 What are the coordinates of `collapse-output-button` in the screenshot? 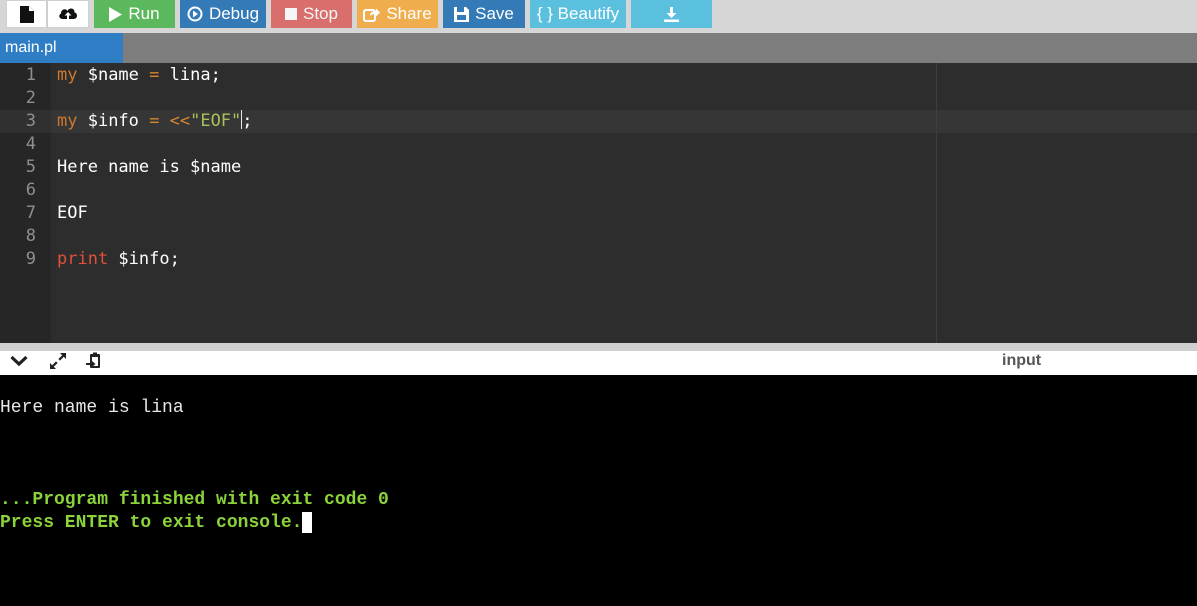 It's located at (19, 363).